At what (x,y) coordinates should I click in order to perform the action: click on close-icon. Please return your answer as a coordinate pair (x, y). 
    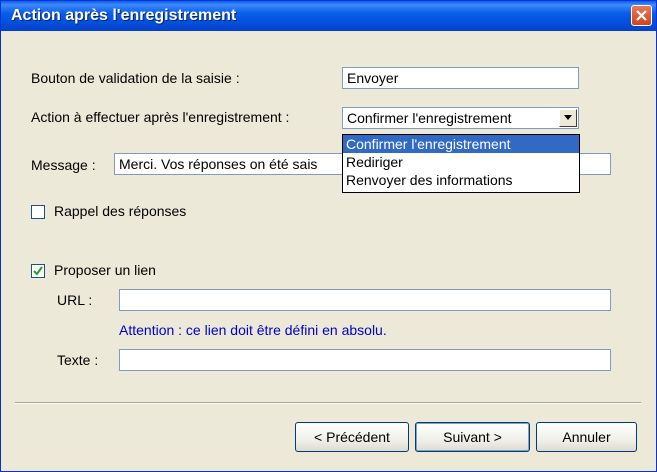
    Looking at the image, I should click on (641, 15).